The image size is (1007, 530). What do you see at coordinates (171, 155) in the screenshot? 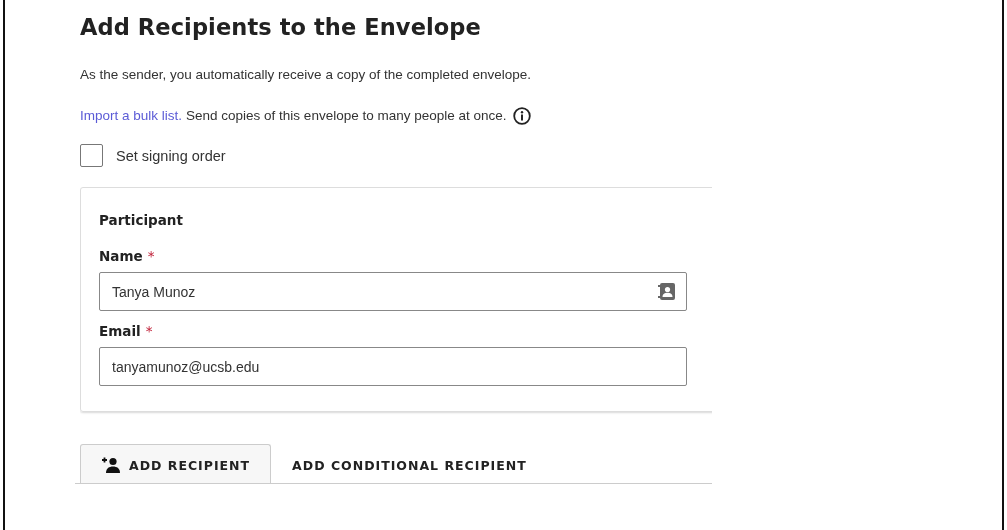
I see `checkbox-label: Set signing order` at bounding box center [171, 155].